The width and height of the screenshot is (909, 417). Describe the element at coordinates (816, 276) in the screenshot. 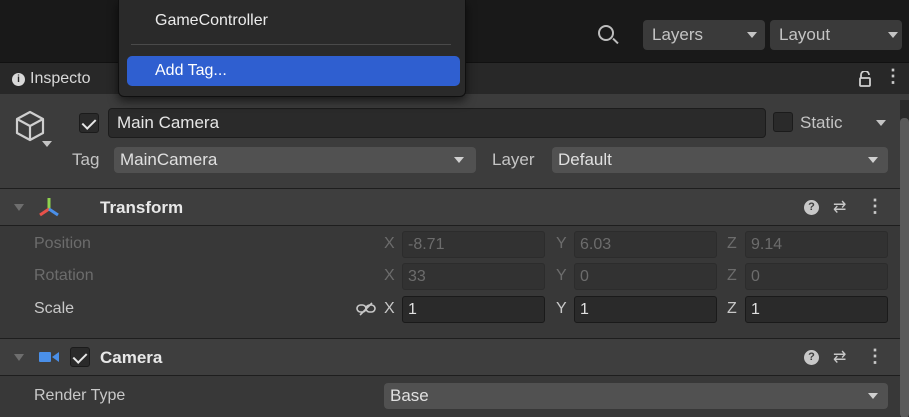

I see `rotation-z-field: 0` at that location.